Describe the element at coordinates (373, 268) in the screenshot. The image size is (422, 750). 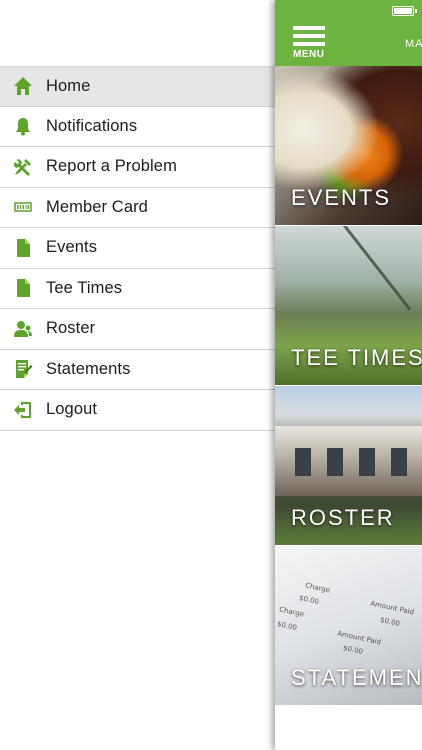
I see `flagpole-image` at that location.